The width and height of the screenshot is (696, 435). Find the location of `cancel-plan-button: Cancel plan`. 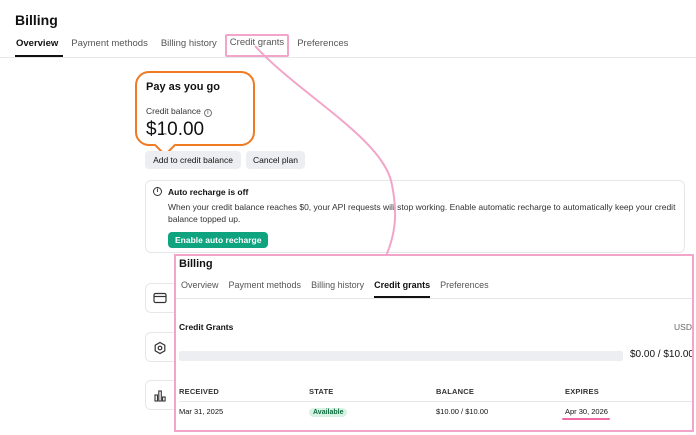

cancel-plan-button: Cancel plan is located at coordinates (275, 160).